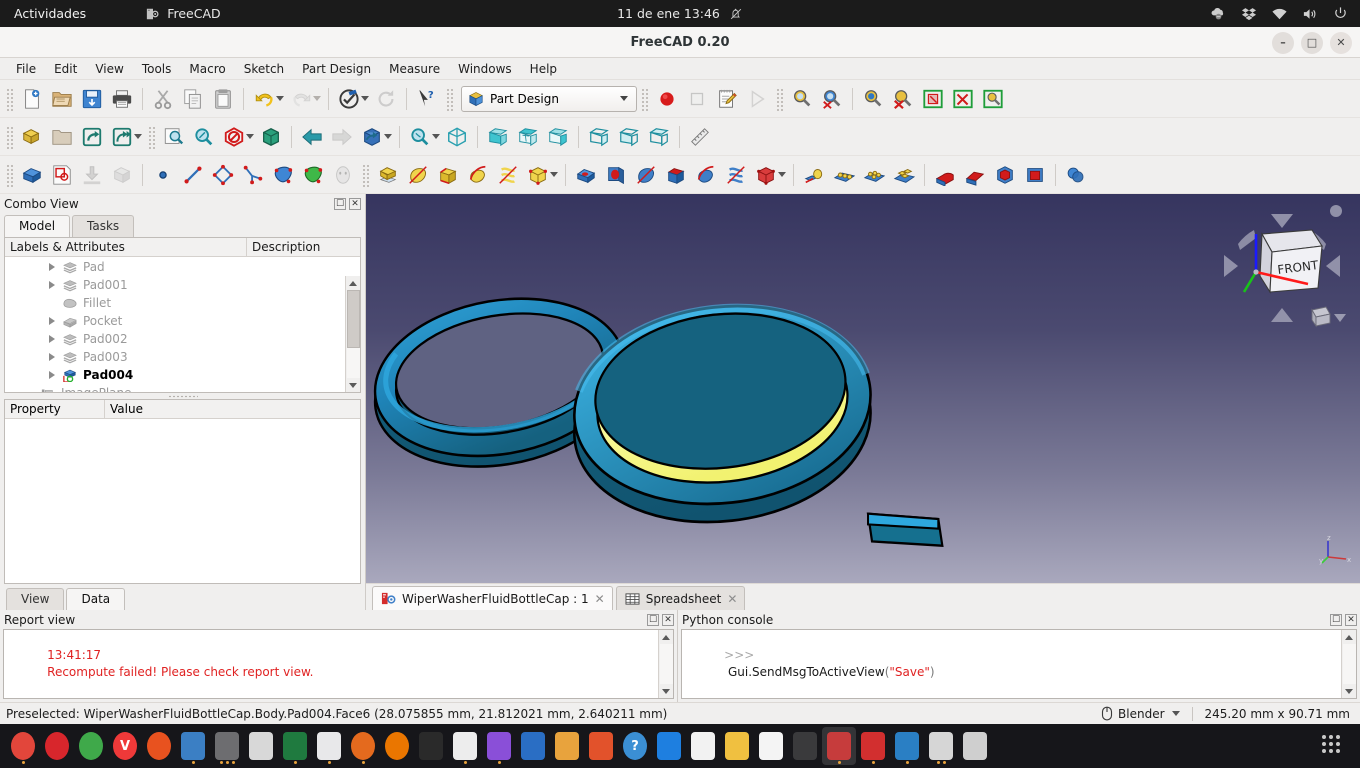  What do you see at coordinates (182, 339) in the screenshot?
I see `tree-item-pad002: Pad002` at bounding box center [182, 339].